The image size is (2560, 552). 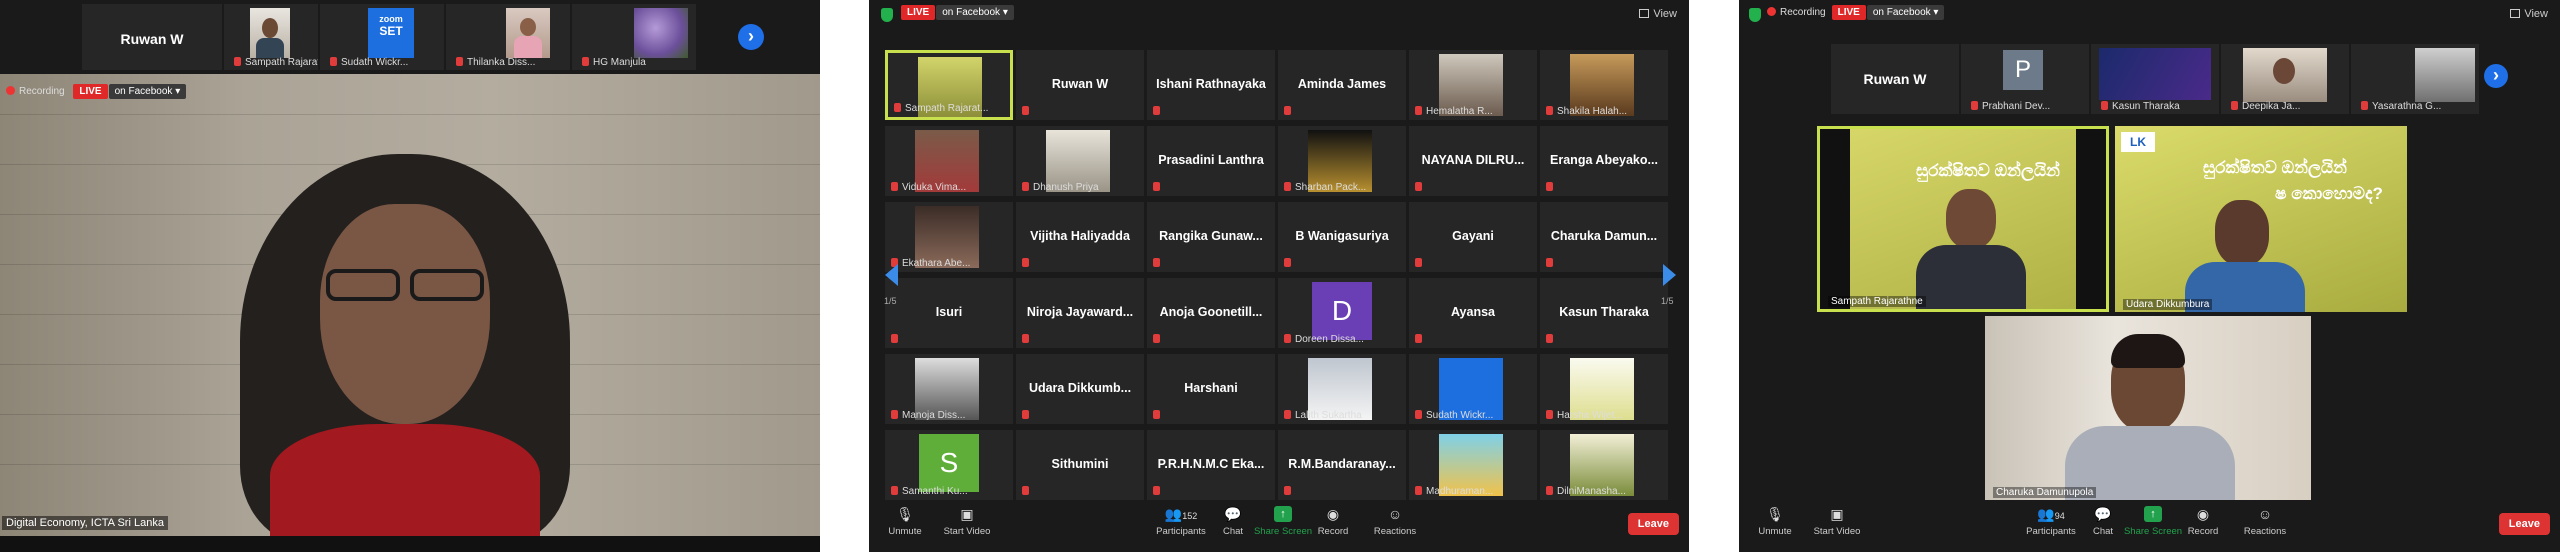 I want to click on participants-button: 👥152 Participants, so click(x=1181, y=521).